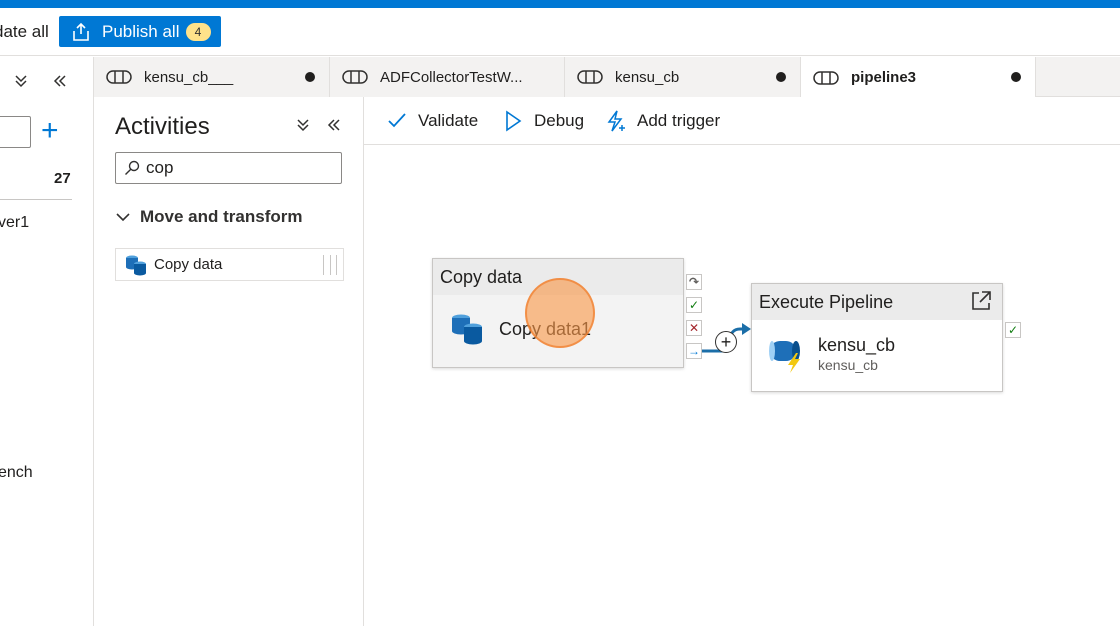 Image resolution: width=1120 pixels, height=626 pixels. I want to click on activities-search-input, so click(236, 168).